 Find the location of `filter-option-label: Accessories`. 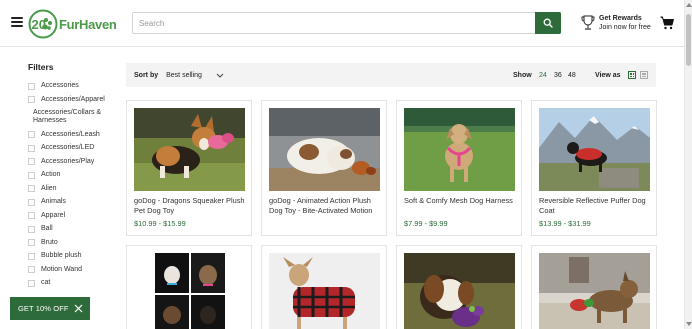

filter-option-label: Accessories is located at coordinates (60, 85).